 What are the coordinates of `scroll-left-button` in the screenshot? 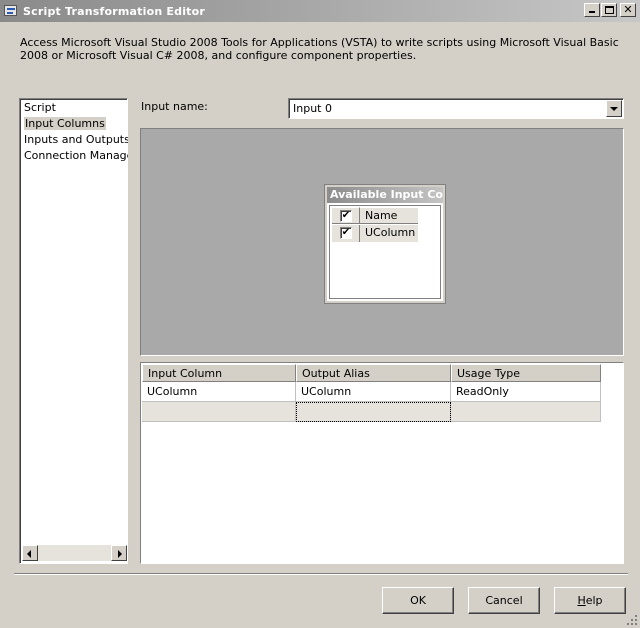 It's located at (30, 553).